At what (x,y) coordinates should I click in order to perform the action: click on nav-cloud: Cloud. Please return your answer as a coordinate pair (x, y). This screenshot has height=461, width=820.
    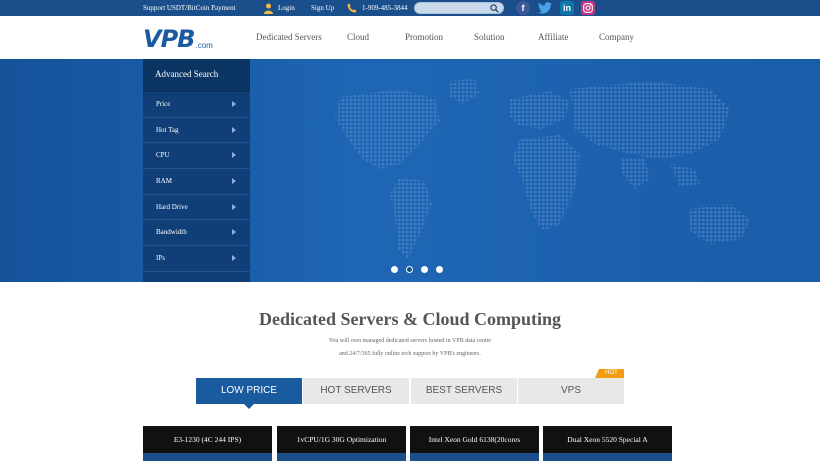
    Looking at the image, I should click on (358, 37).